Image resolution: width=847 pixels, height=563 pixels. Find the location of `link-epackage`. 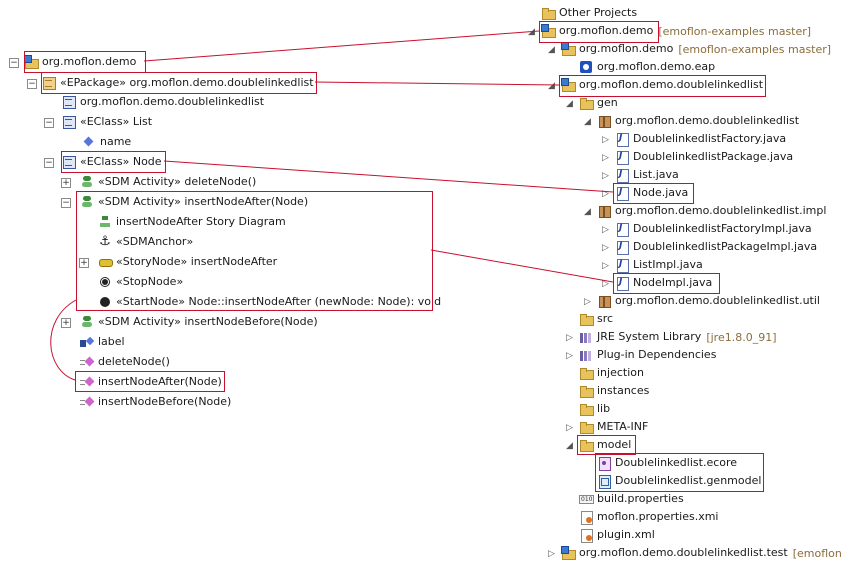

link-epackage is located at coordinates (437, 83).